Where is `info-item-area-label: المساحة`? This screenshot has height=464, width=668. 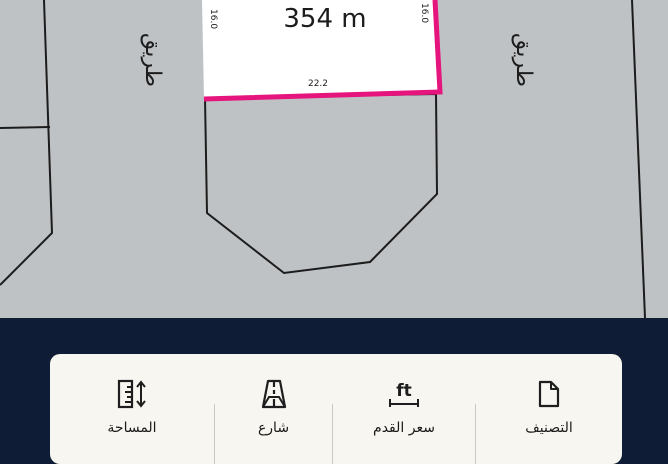
info-item-area-label: المساحة is located at coordinates (132, 428).